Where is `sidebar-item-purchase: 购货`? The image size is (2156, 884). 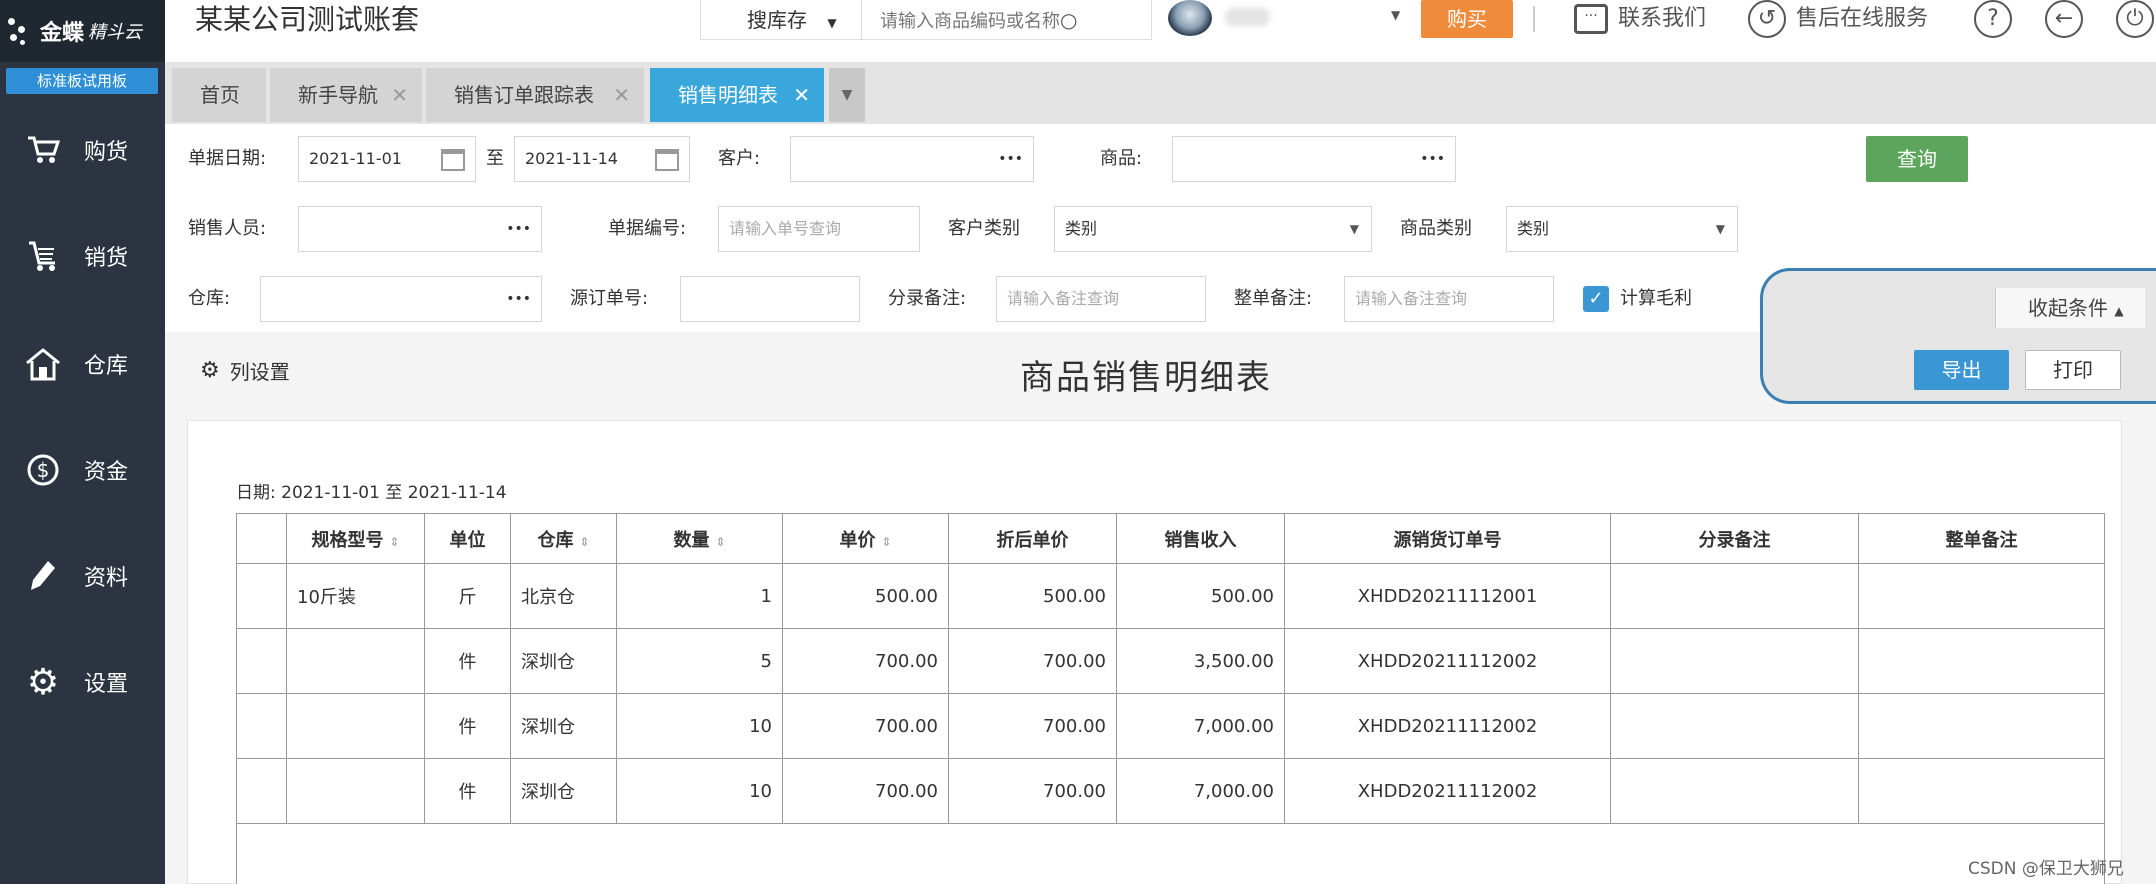
sidebar-item-purchase: 购货 is located at coordinates (82, 150).